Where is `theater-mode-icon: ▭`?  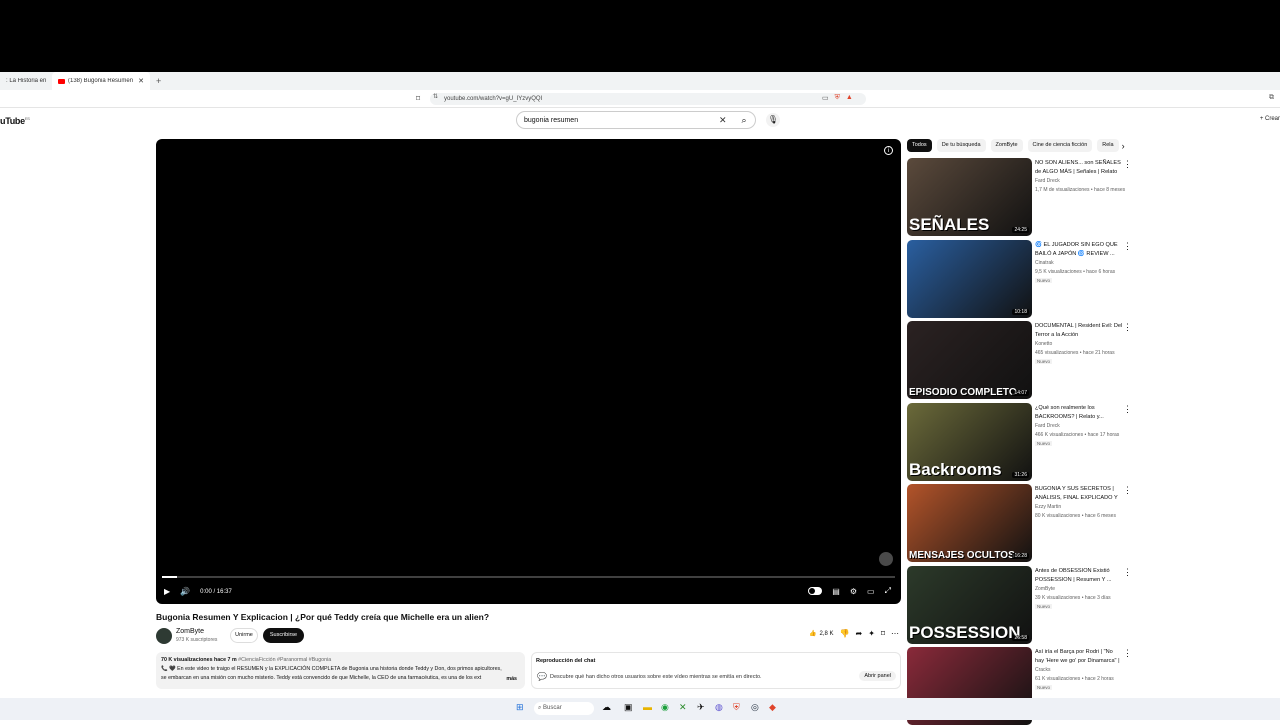 theater-mode-icon: ▭ is located at coordinates (871, 591).